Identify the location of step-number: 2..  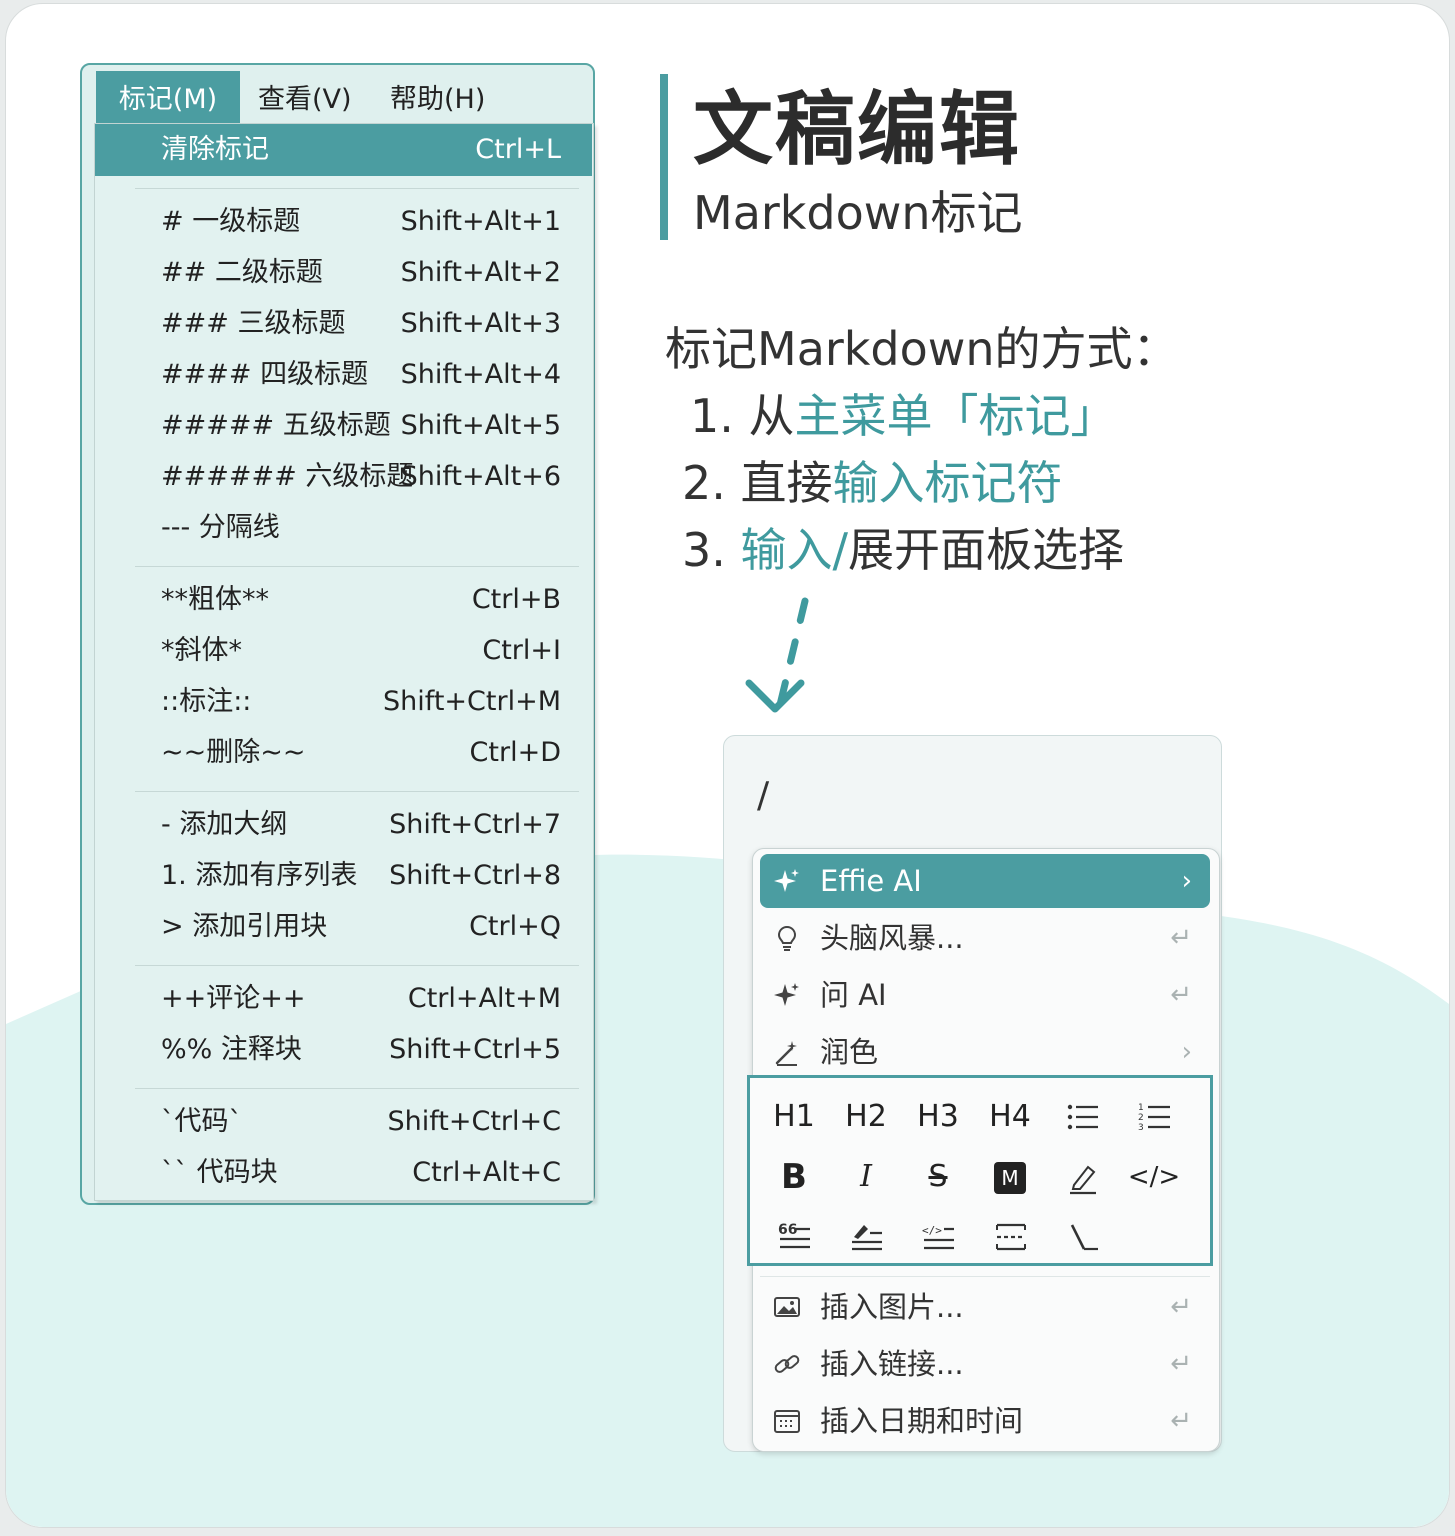
(704, 483).